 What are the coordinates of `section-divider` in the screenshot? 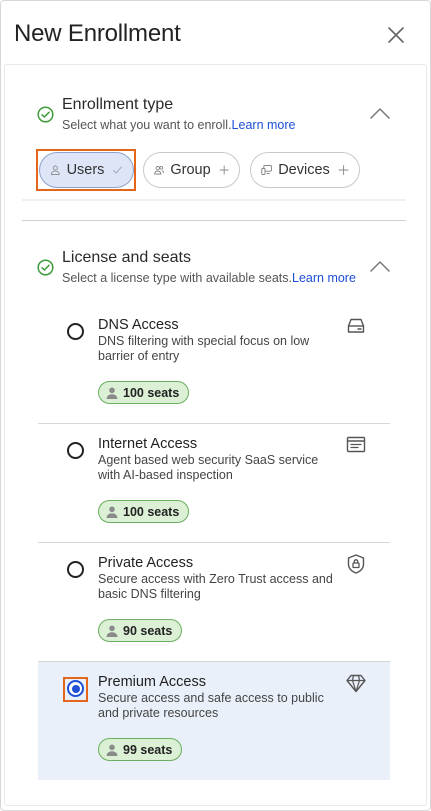 It's located at (214, 220).